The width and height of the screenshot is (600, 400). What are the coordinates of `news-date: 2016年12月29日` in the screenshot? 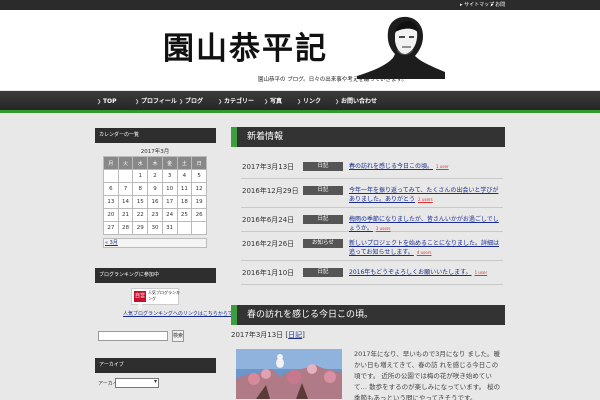 It's located at (270, 191).